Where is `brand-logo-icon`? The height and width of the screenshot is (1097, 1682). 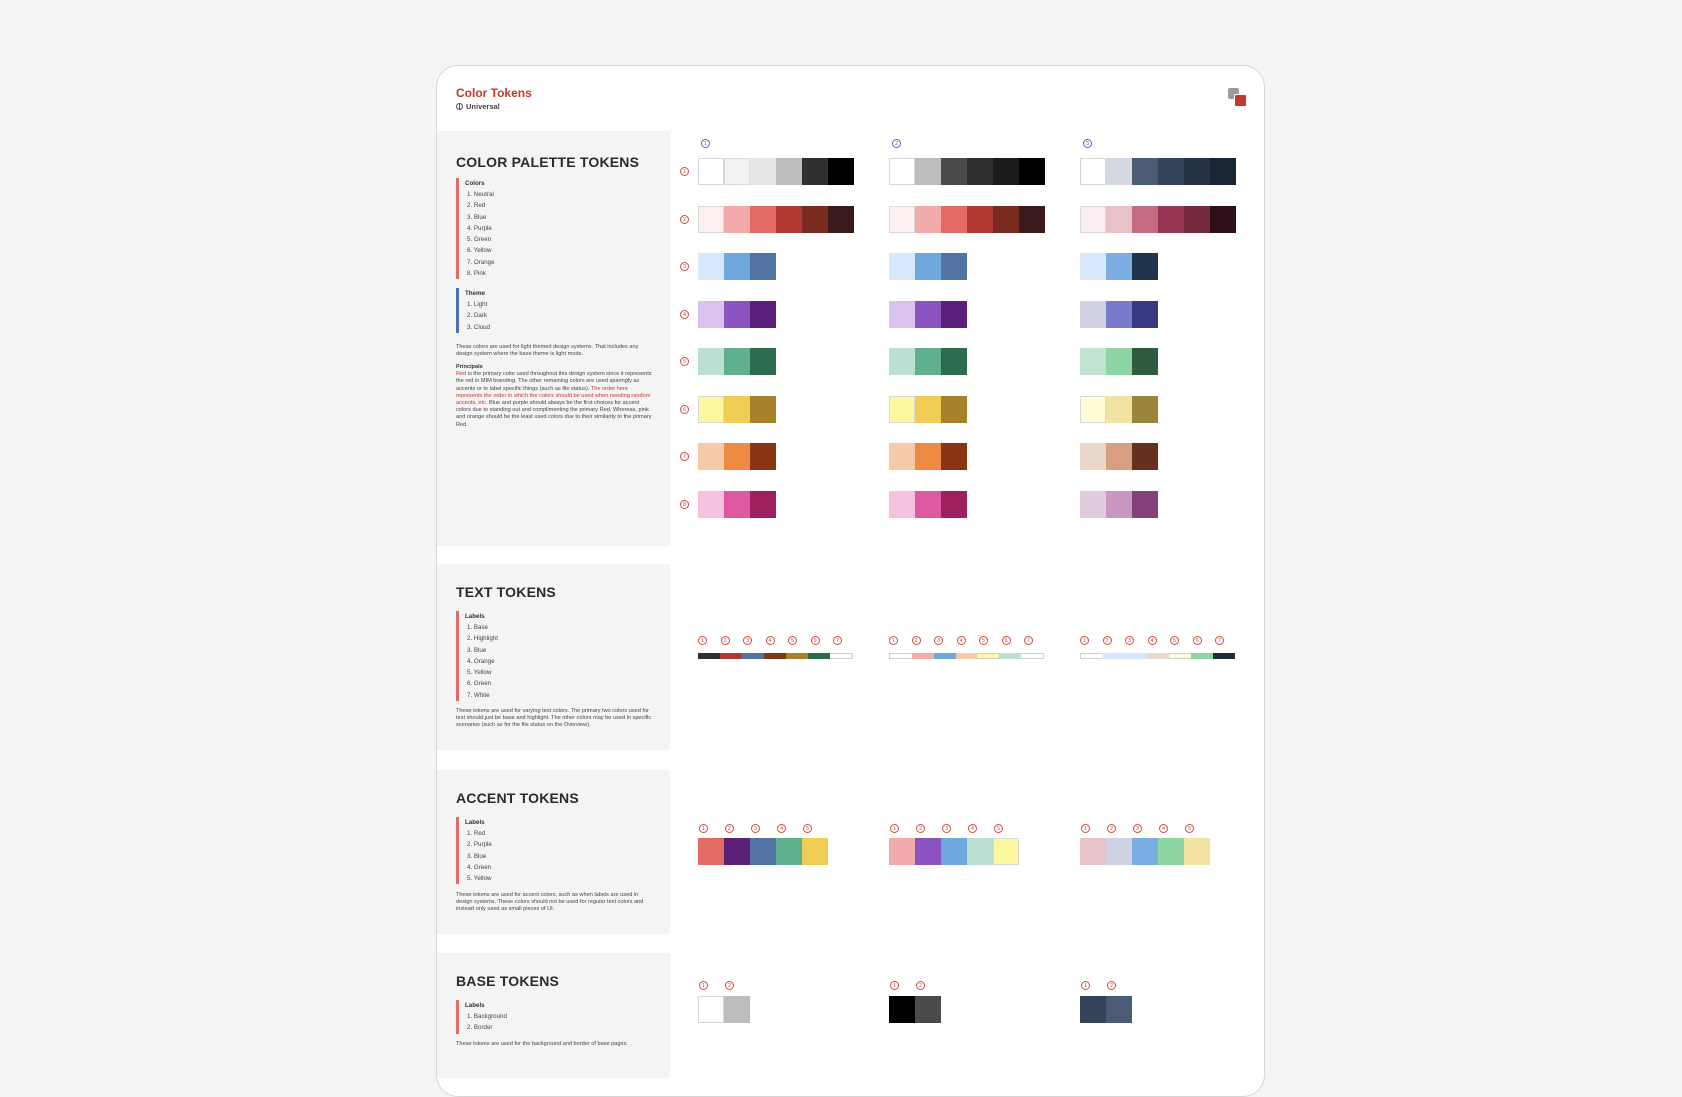
brand-logo-icon is located at coordinates (1237, 97).